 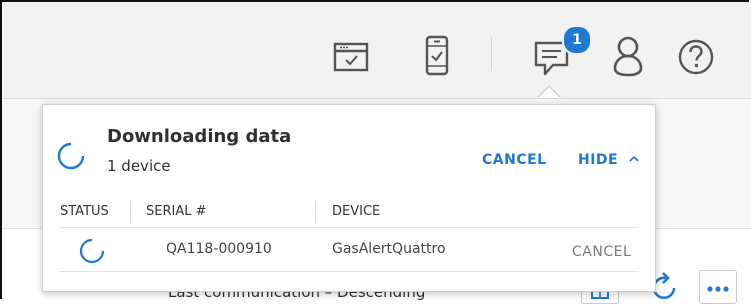 I want to click on hide-button: HIDE, so click(x=609, y=160).